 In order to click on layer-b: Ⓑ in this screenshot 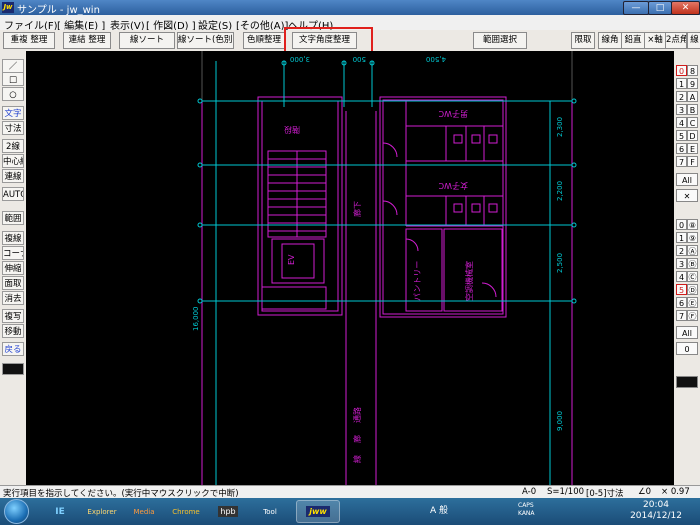, I will do `click(692, 263)`.